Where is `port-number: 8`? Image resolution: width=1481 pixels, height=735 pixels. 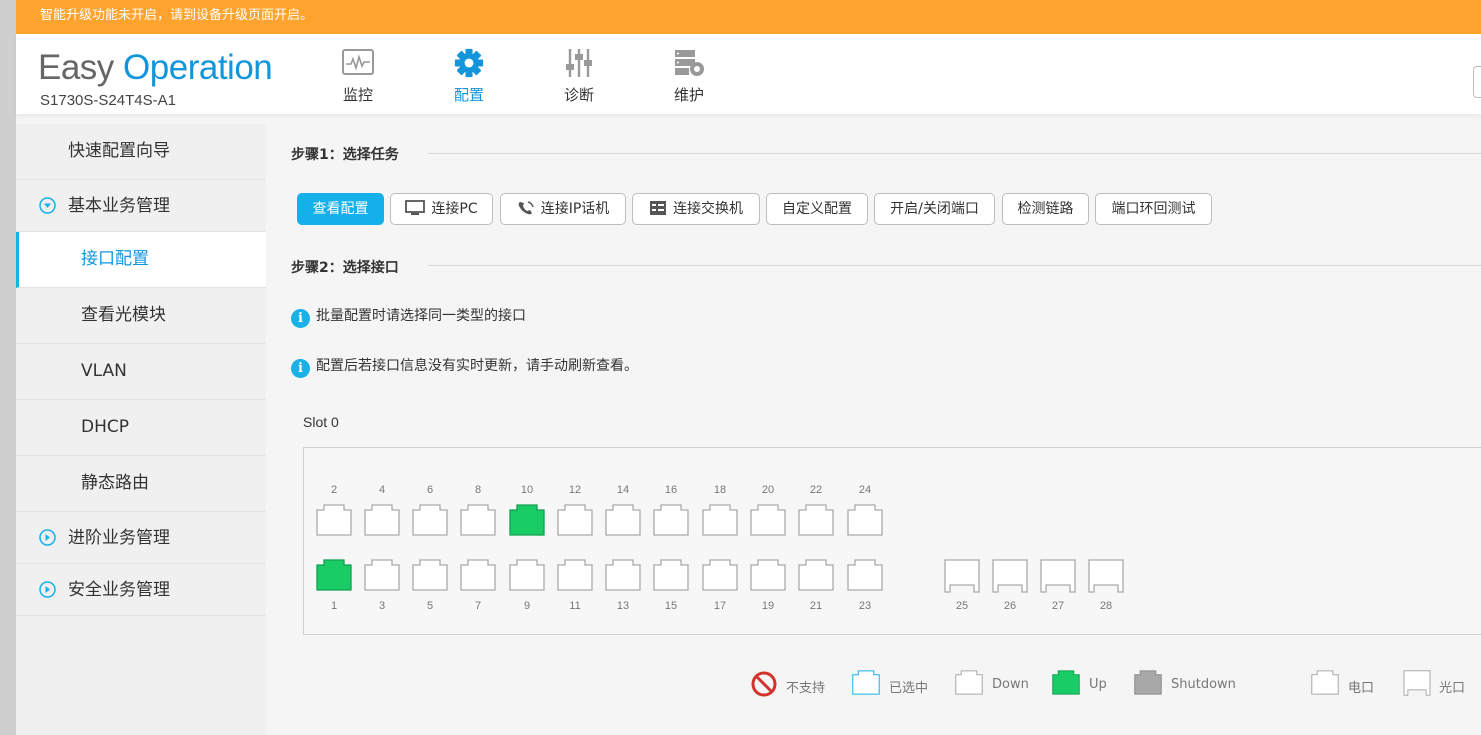 port-number: 8 is located at coordinates (478, 490).